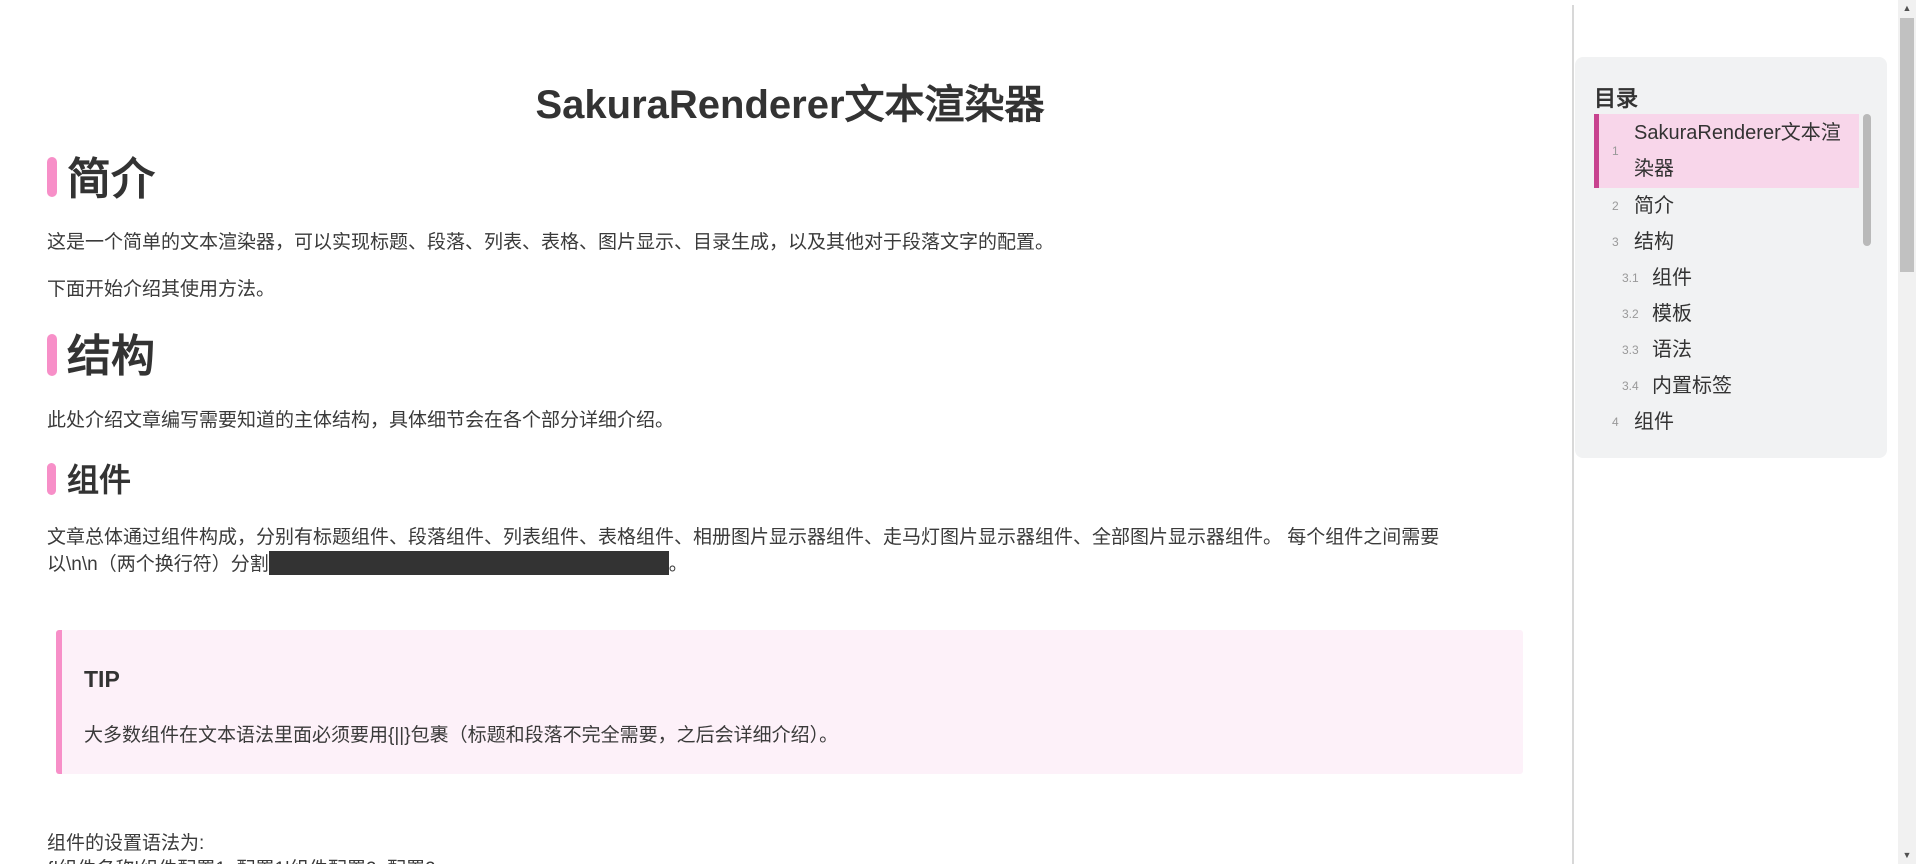 This screenshot has width=1916, height=864. What do you see at coordinates (51, 479) in the screenshot?
I see `subheading-accent-bar` at bounding box center [51, 479].